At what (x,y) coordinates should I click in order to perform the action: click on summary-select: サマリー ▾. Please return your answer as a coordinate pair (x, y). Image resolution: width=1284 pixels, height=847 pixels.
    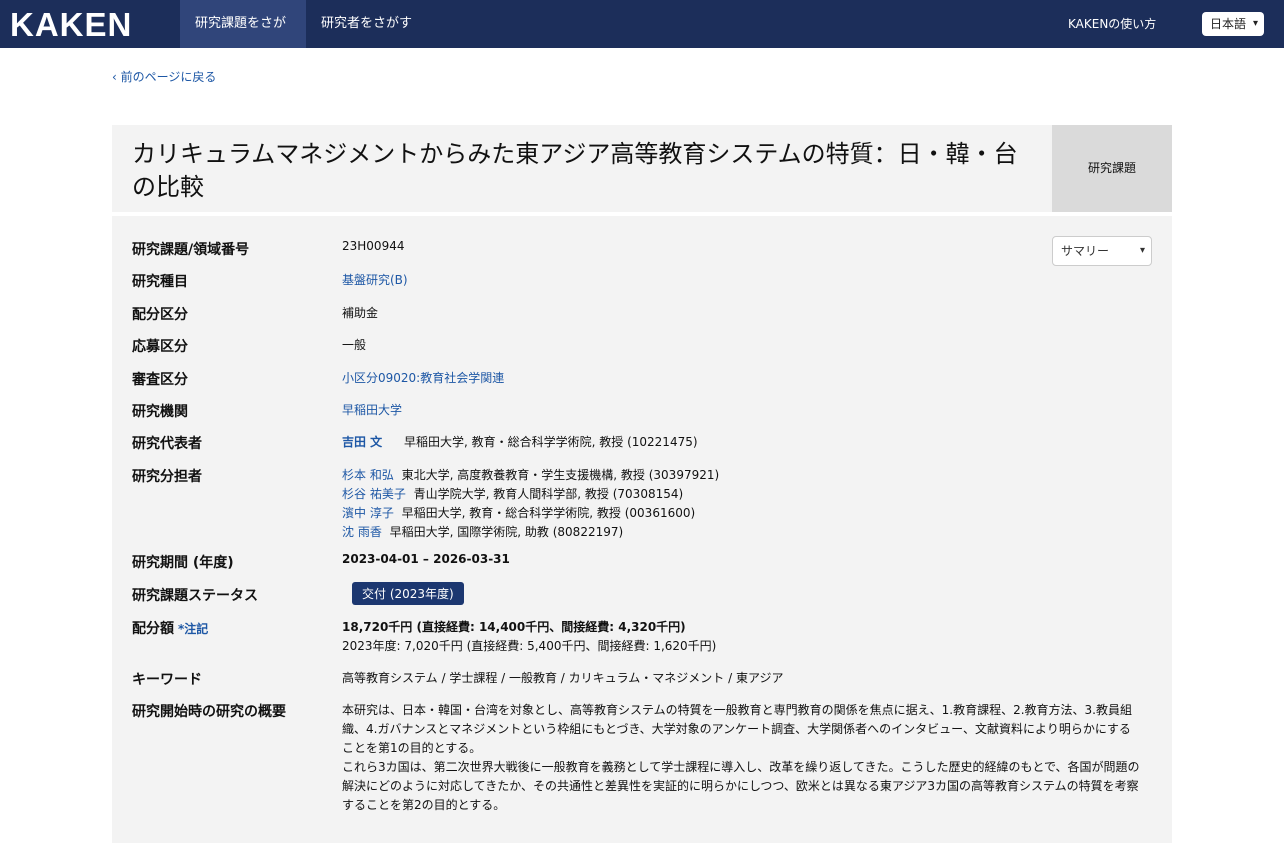
    Looking at the image, I should click on (1102, 251).